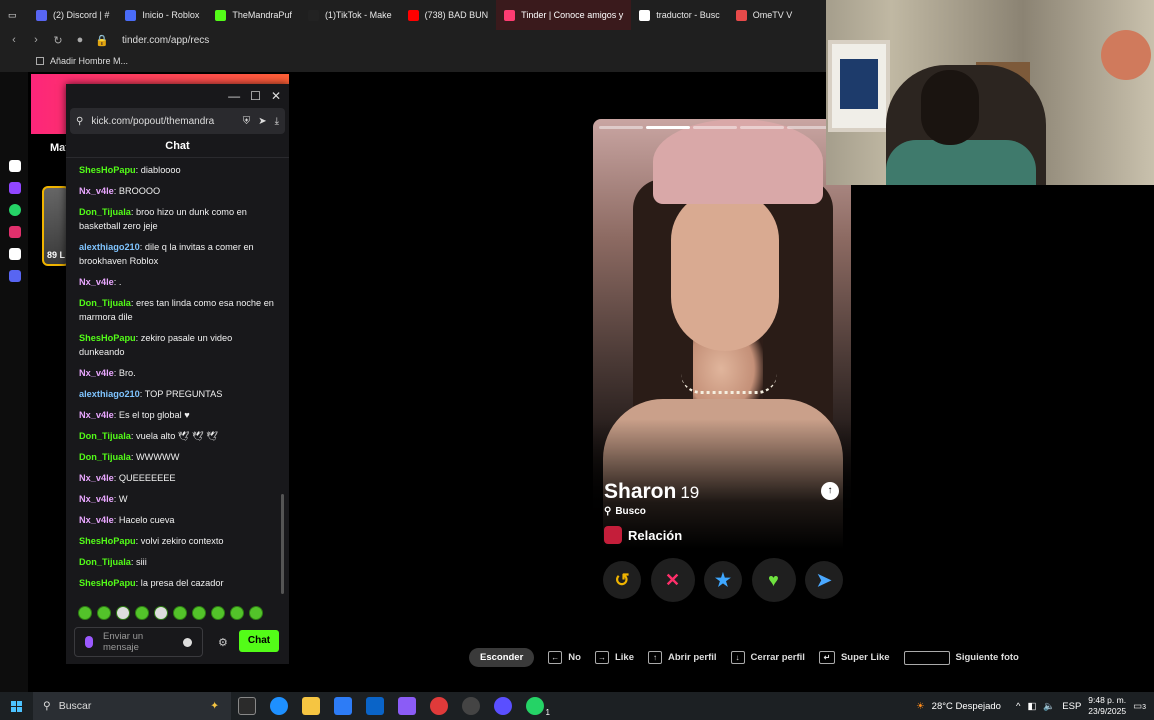  What do you see at coordinates (276, 96) in the screenshot?
I see `close-icon: ✕` at bounding box center [276, 96].